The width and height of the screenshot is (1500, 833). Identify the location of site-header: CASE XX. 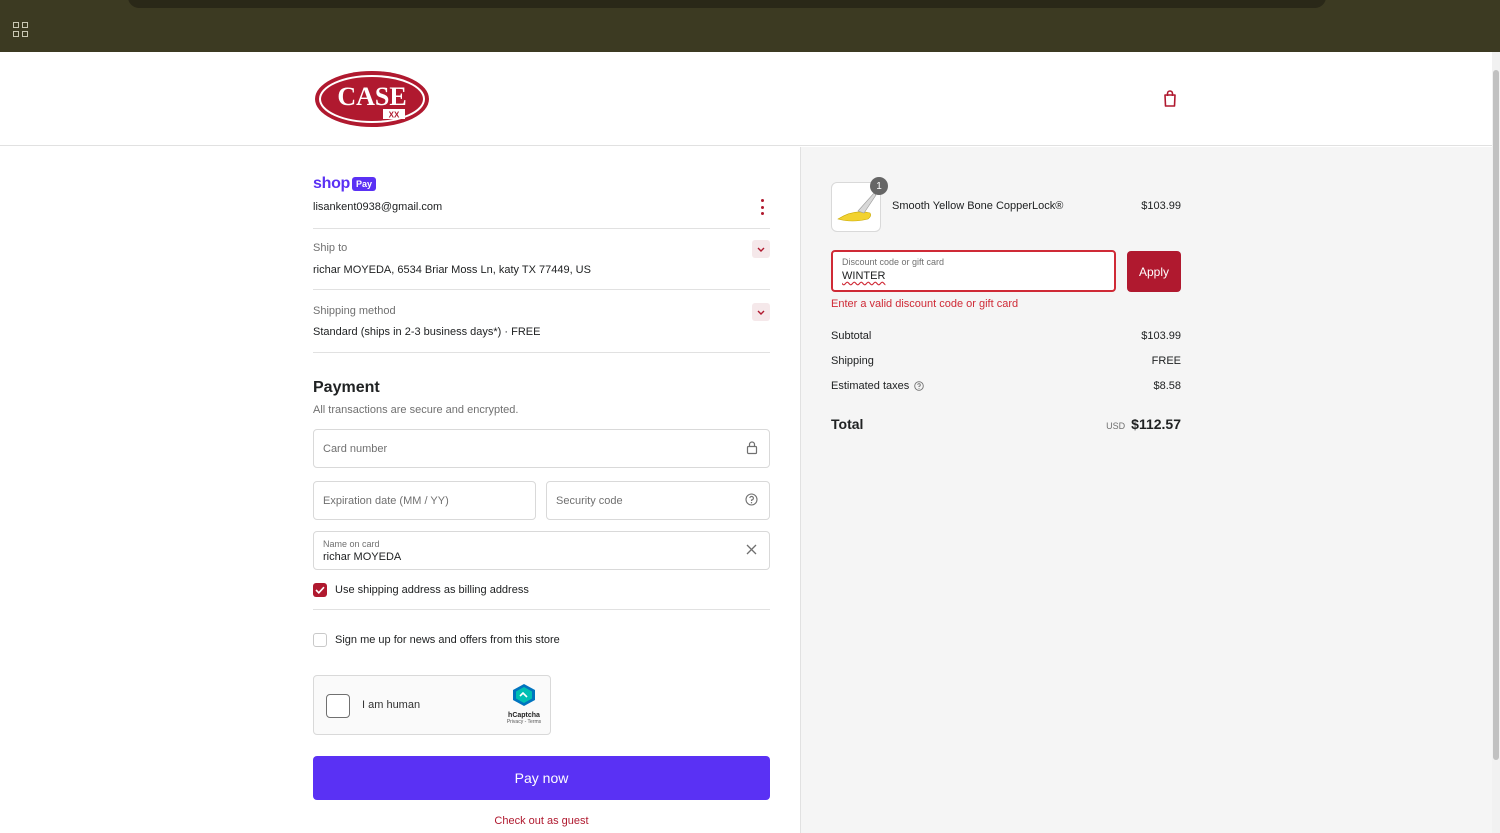
(746, 99).